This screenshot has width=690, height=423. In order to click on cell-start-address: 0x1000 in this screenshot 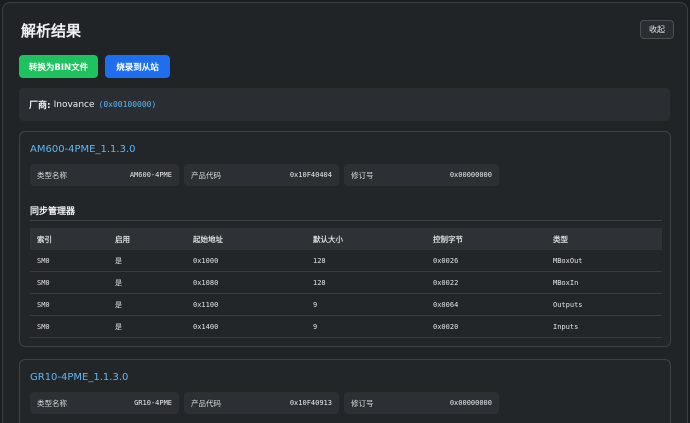, I will do `click(206, 260)`.